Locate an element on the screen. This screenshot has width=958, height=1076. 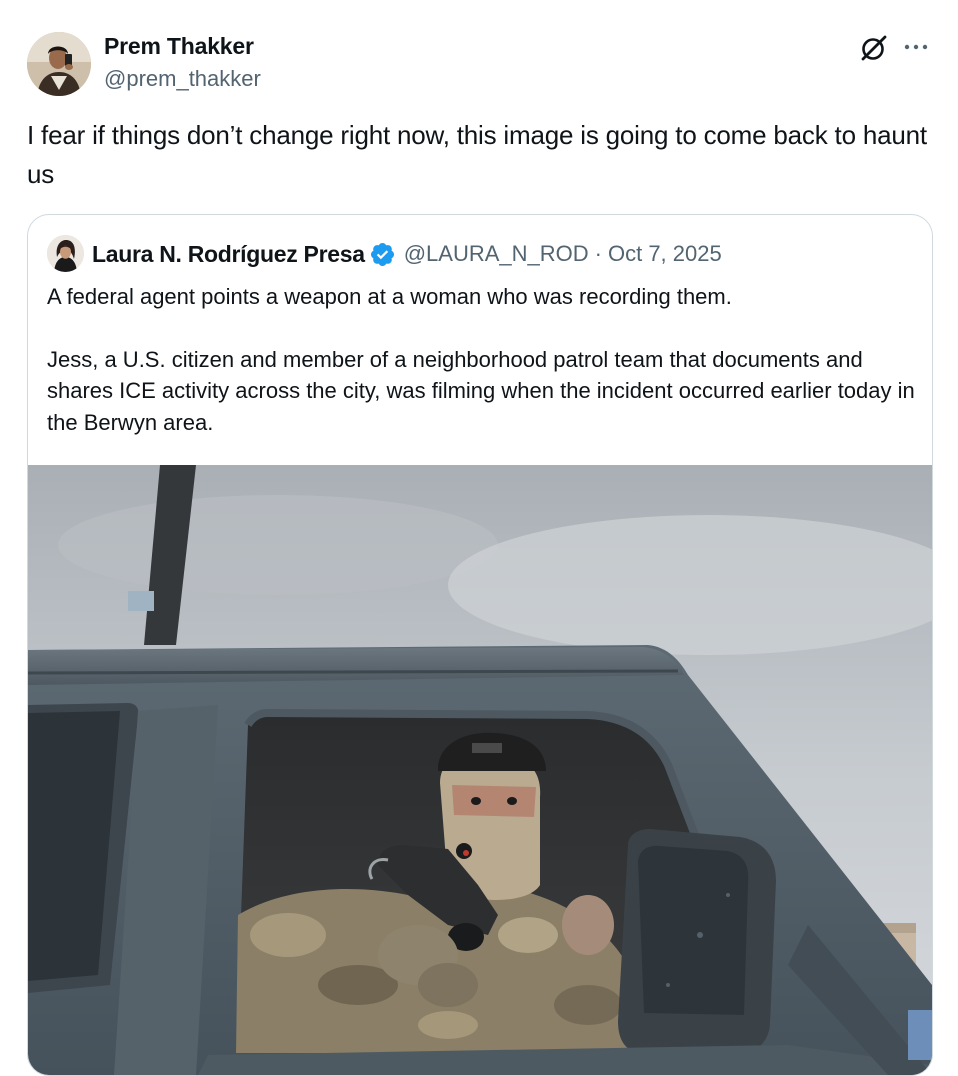
quoted-author-avatar is located at coordinates (65, 253).